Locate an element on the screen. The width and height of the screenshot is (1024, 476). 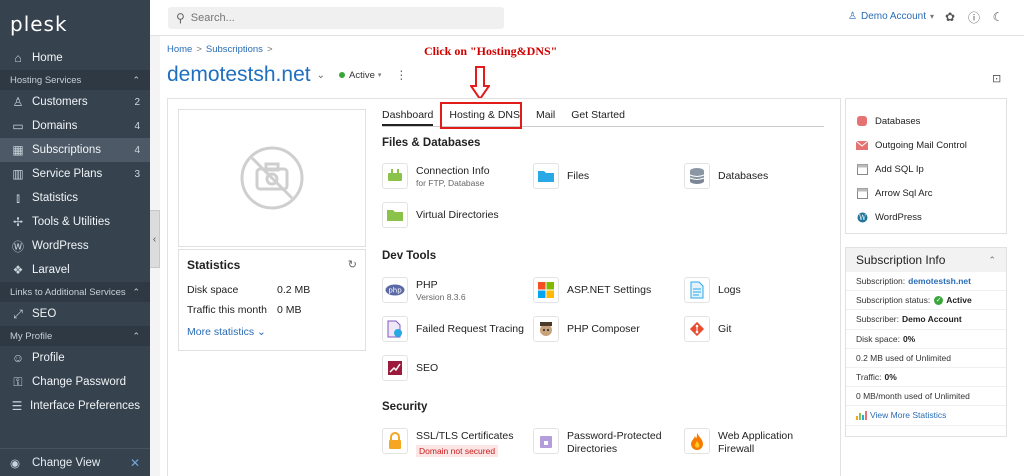
tool-seo: SEO is located at coordinates (457, 368).